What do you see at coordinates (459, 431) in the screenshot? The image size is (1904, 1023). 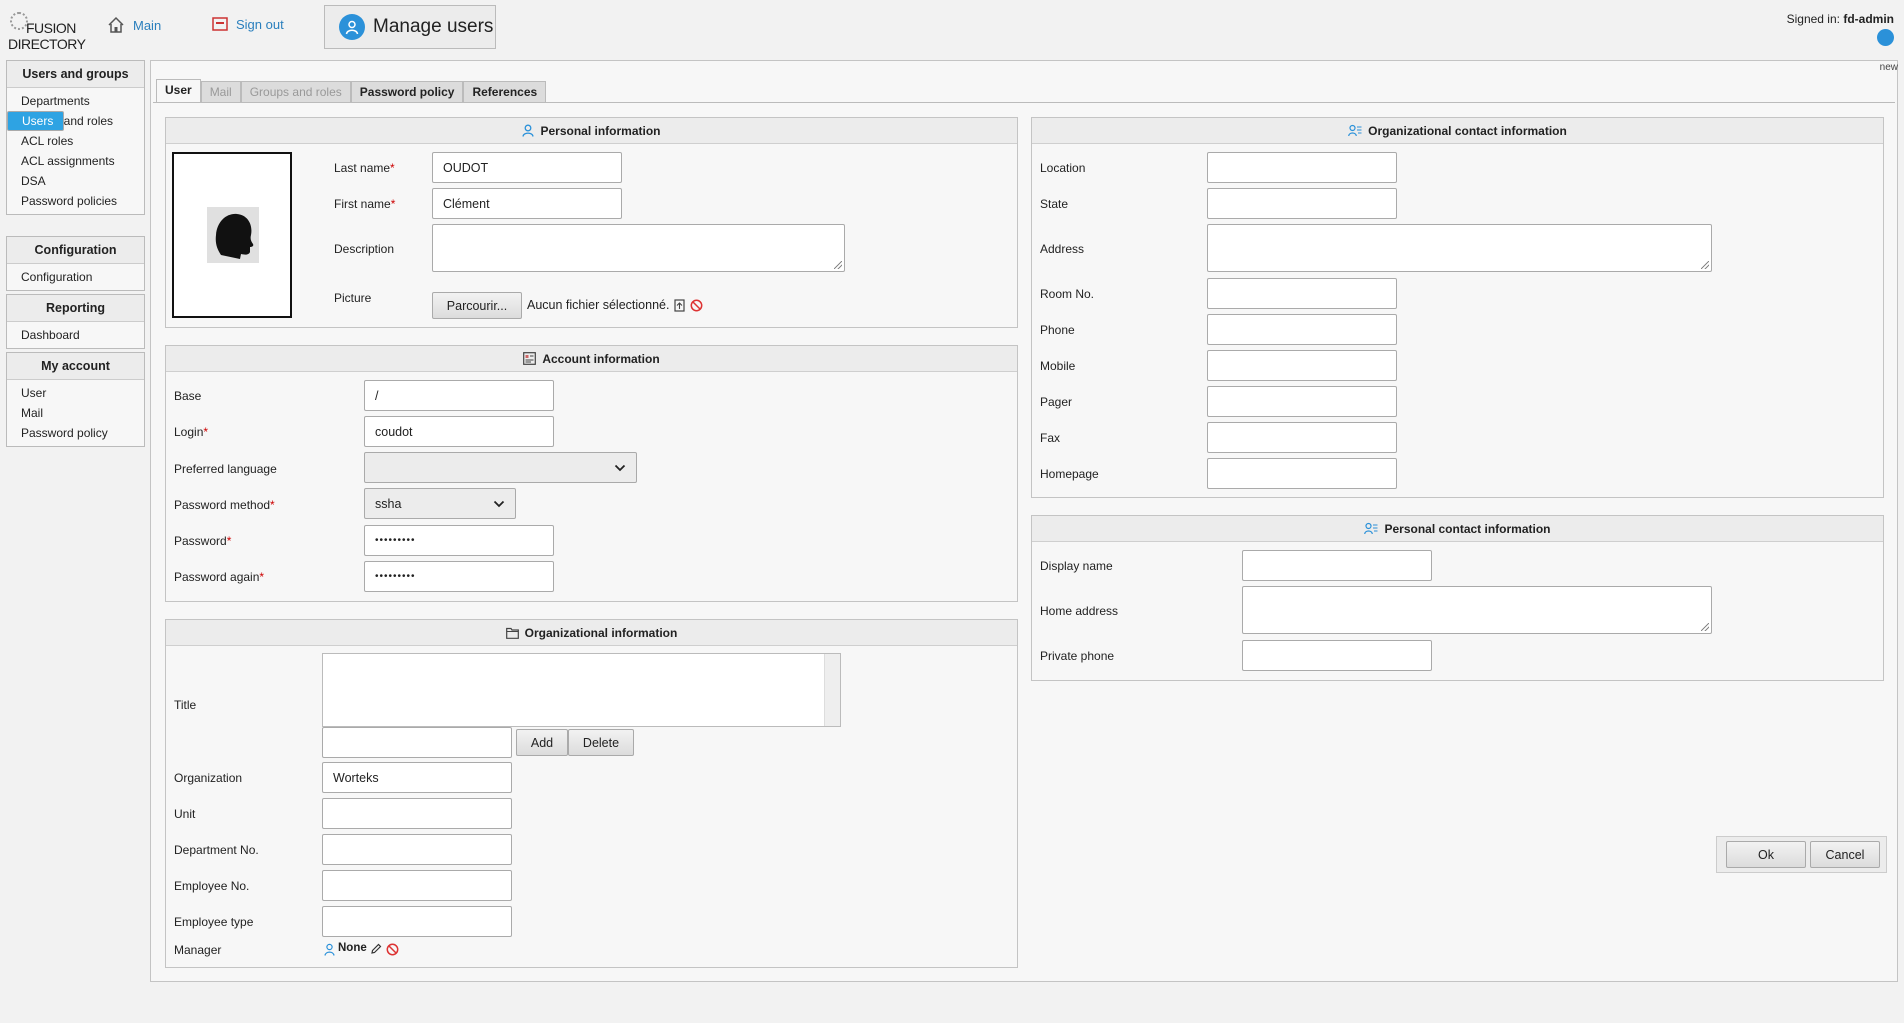 I see `login-field: coudot` at bounding box center [459, 431].